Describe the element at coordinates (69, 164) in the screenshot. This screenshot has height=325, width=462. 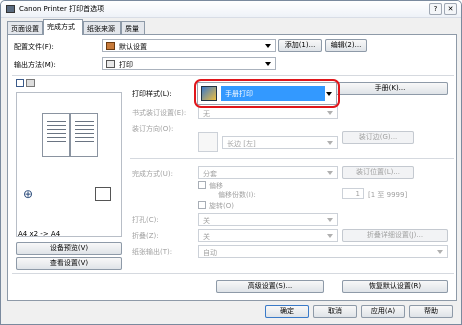
I see `preview-pane: ⊕` at that location.